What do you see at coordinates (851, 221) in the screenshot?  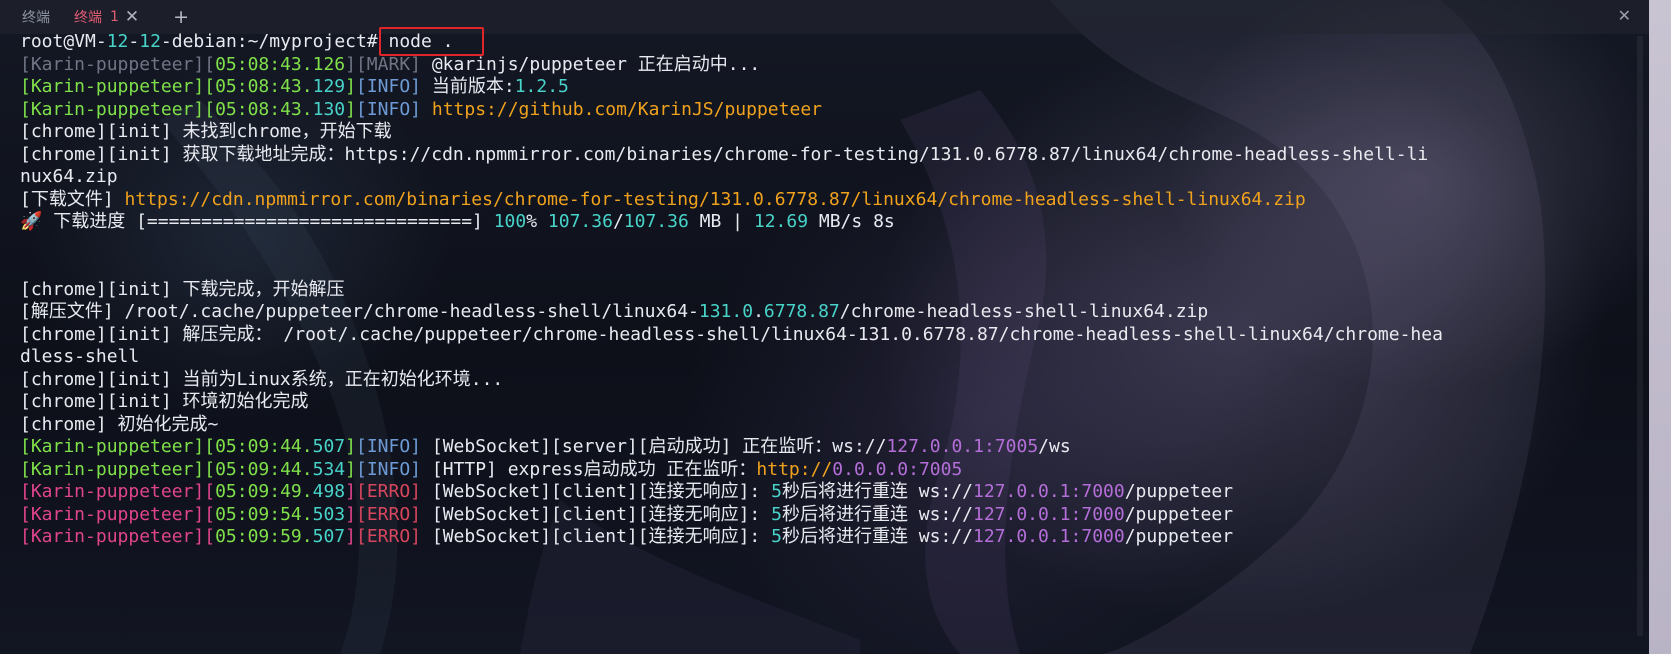 I see `terminal-text-segment: MB/s 8s` at bounding box center [851, 221].